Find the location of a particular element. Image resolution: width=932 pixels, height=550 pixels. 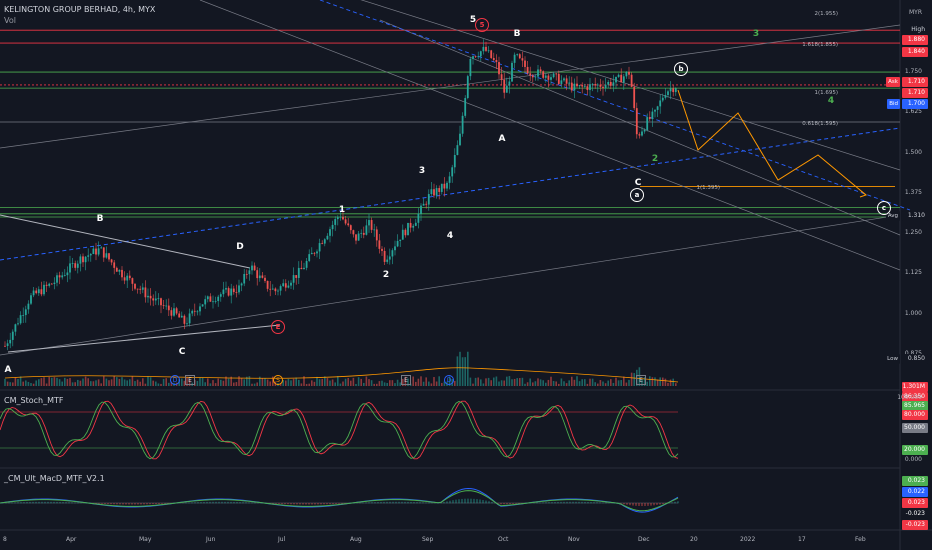

symbol-title: KELINGTON GROUP BERHAD, 4h, MYX is located at coordinates (79, 9).